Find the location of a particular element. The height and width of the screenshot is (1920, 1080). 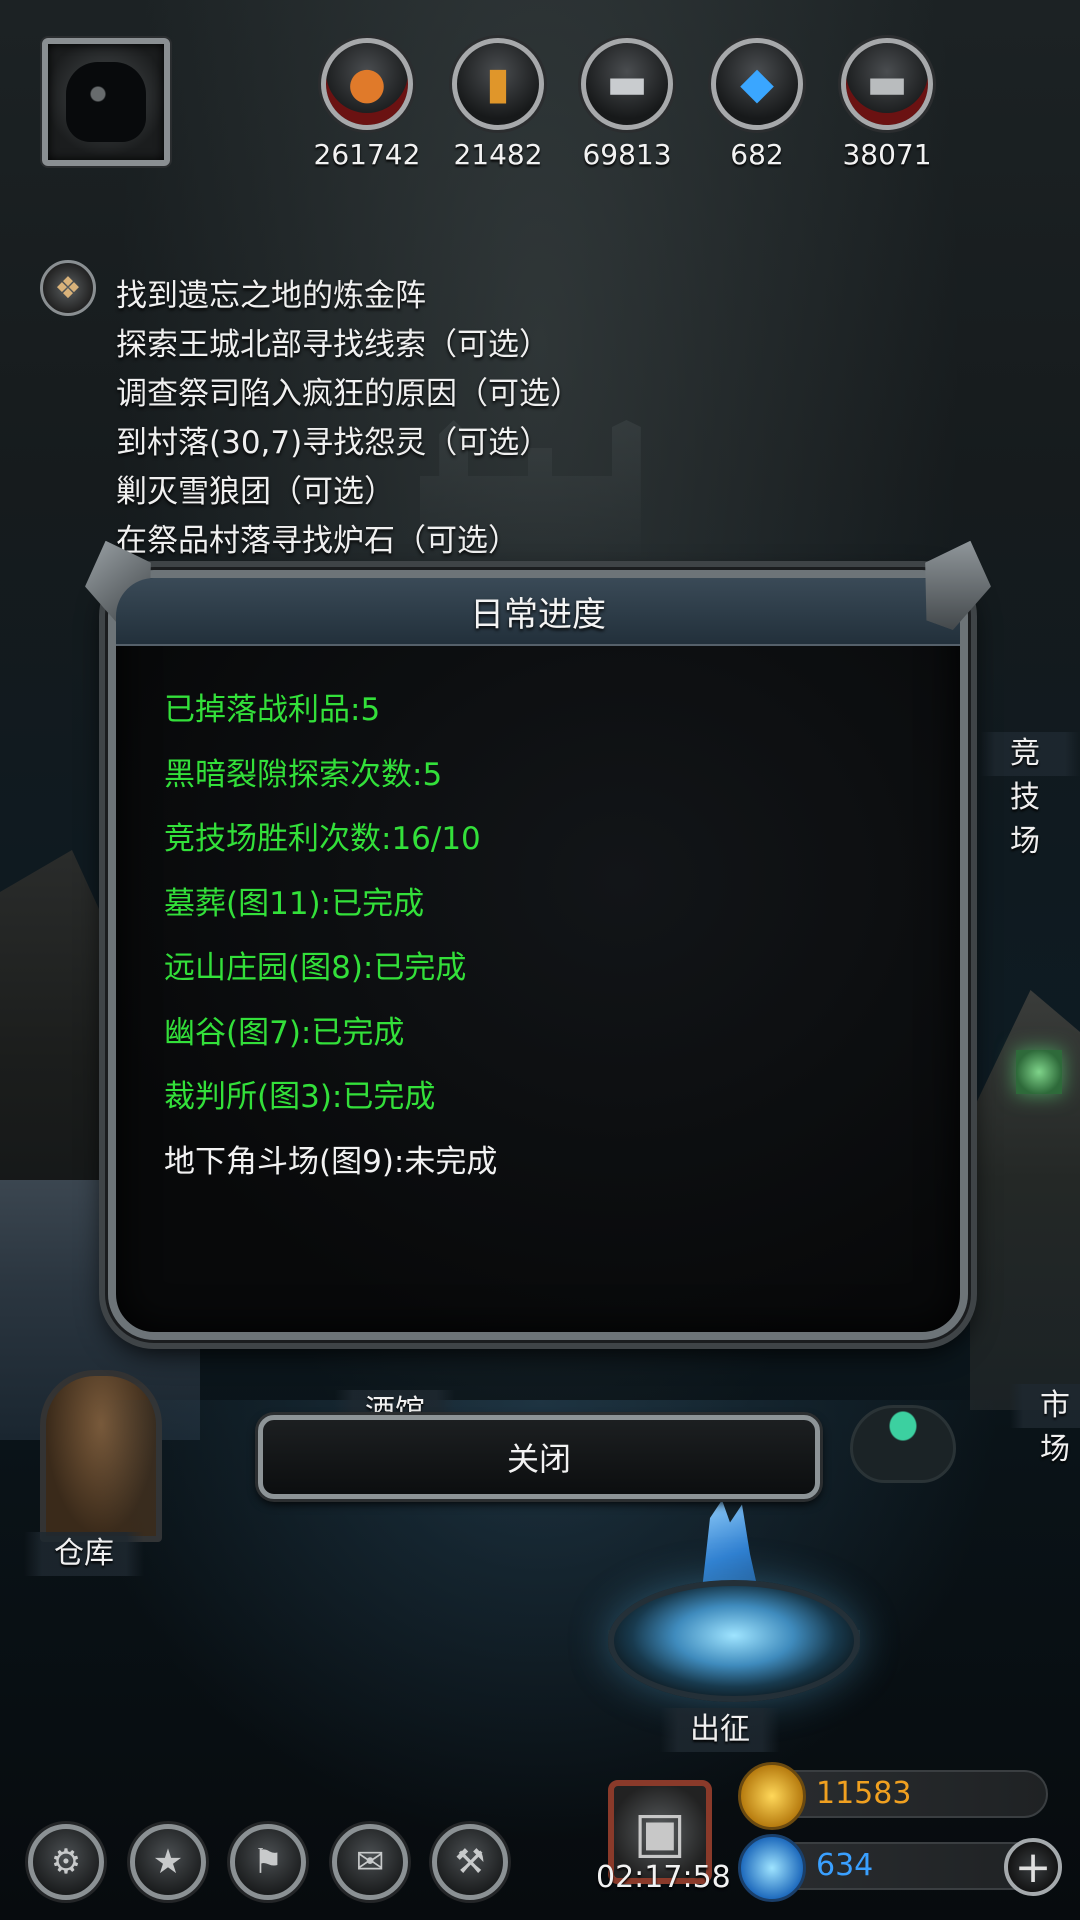

progress-item: 竞技场胜利次数:16/10 is located at coordinates (322, 839).